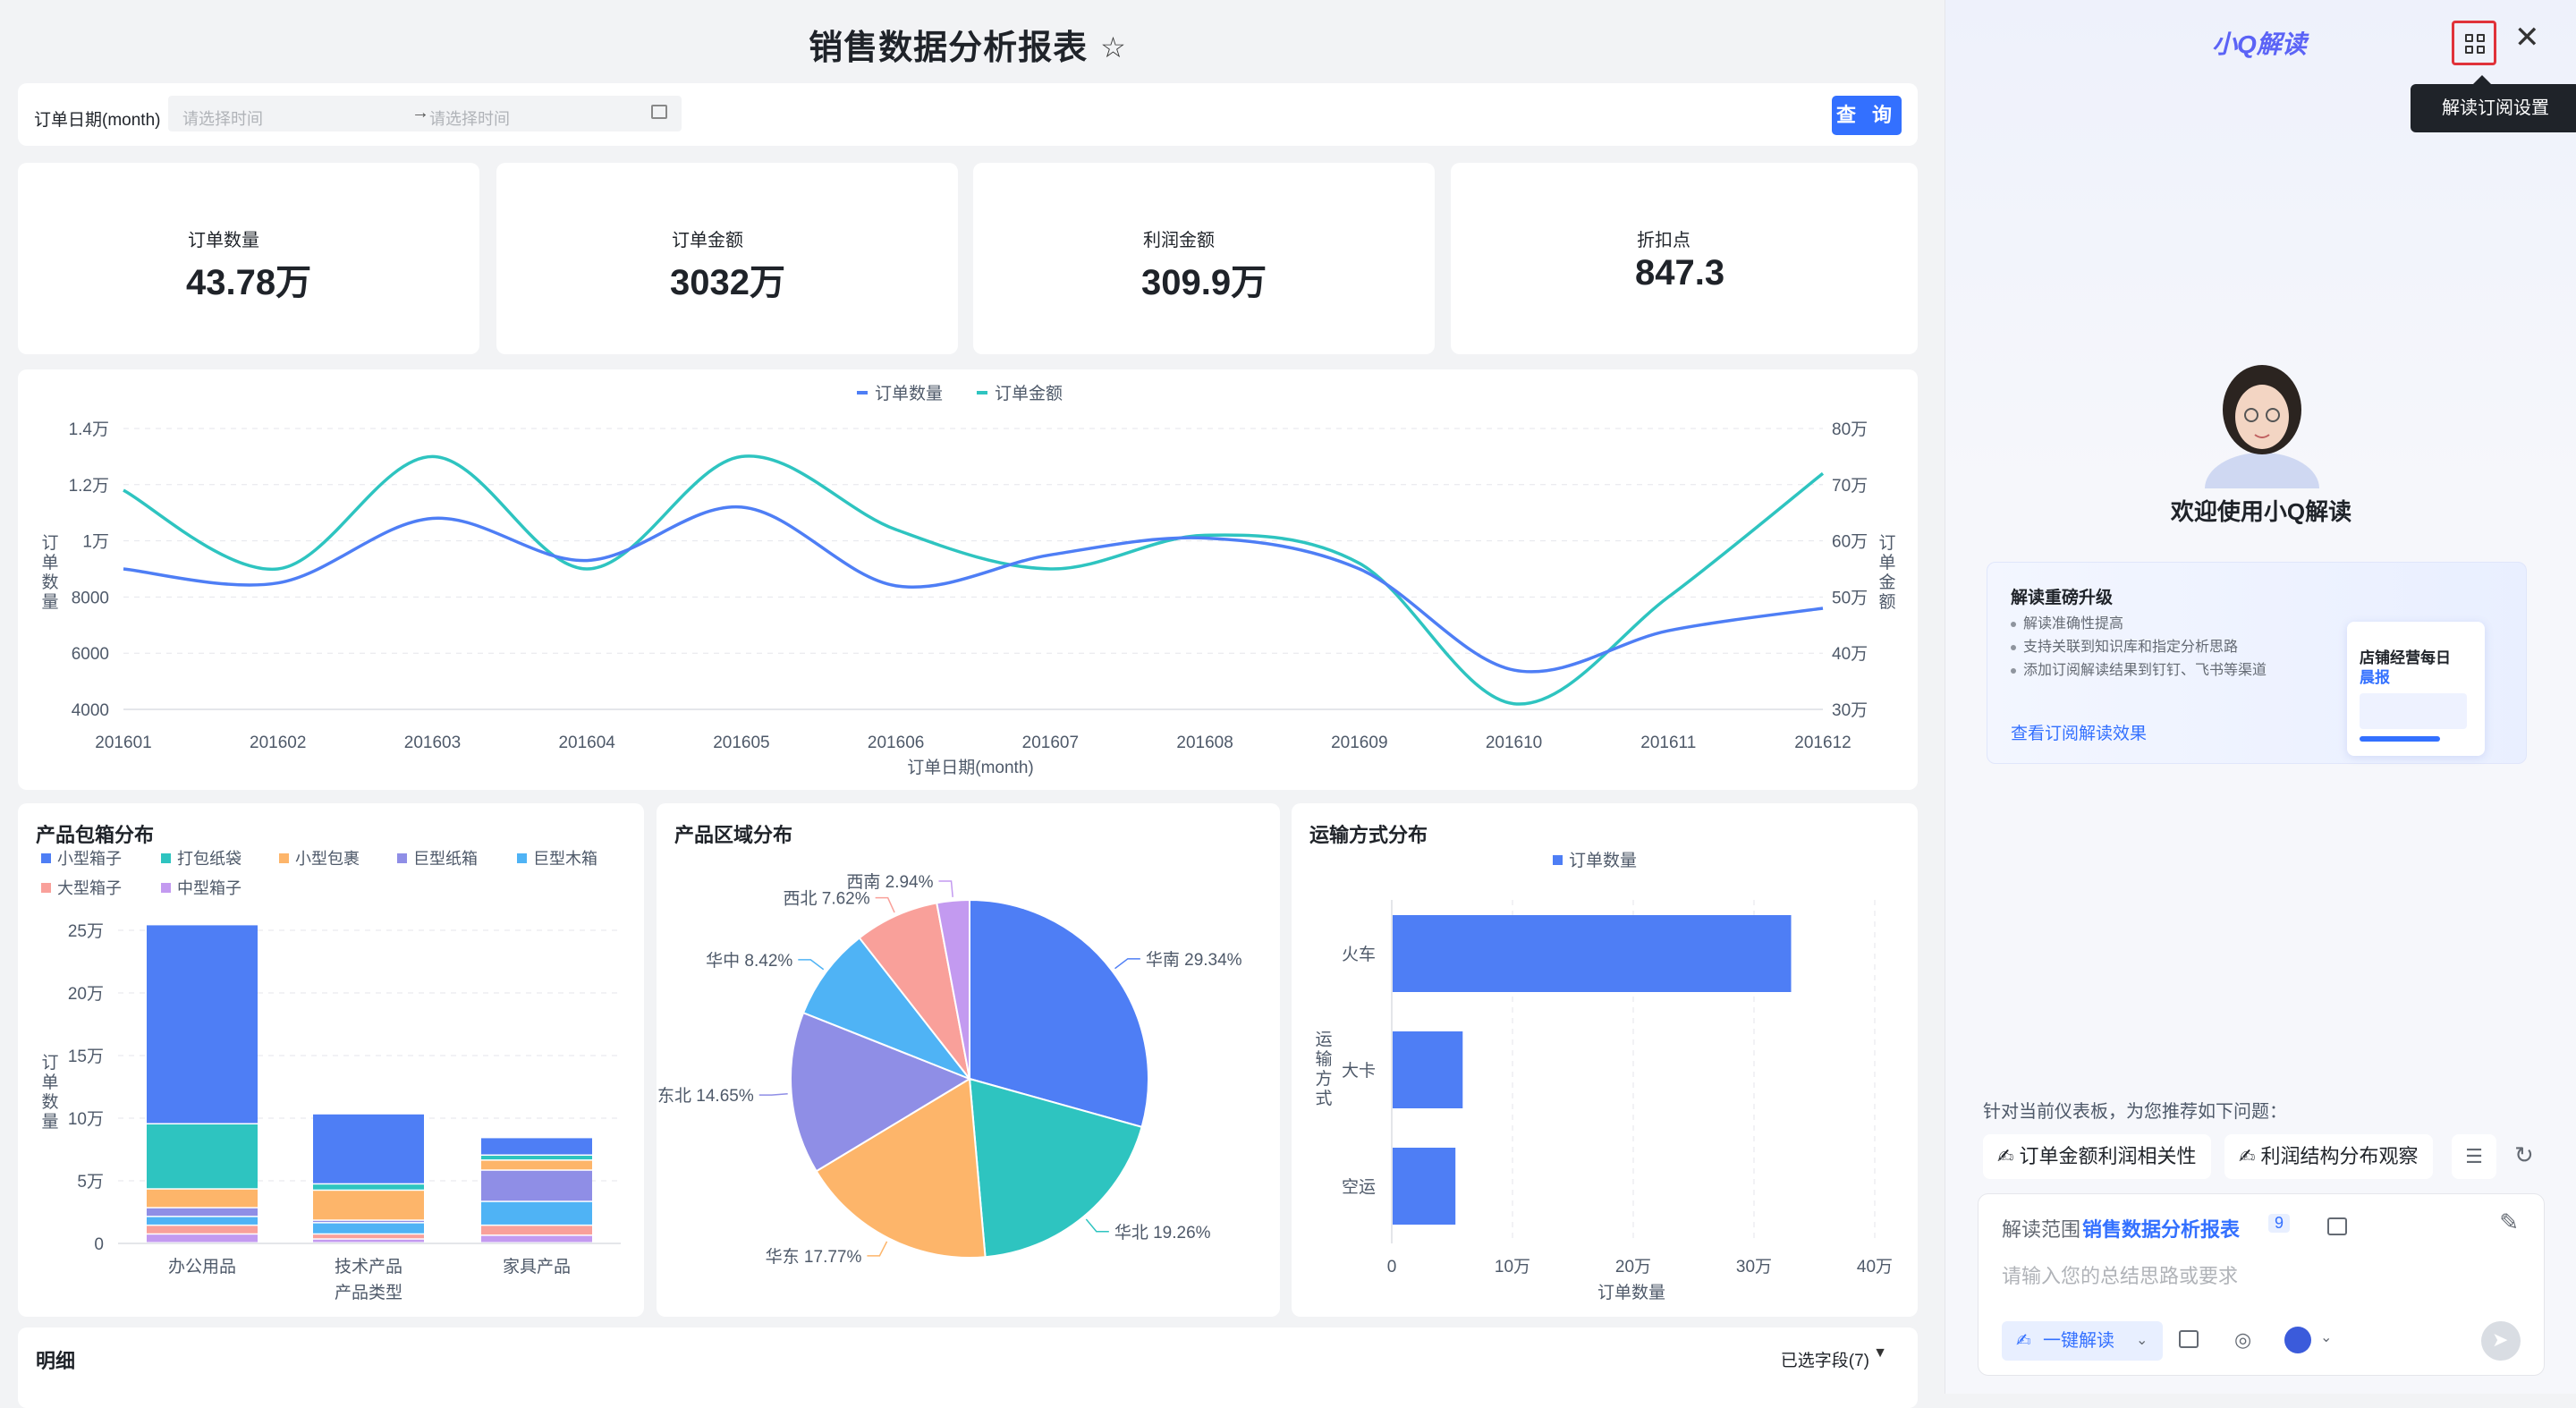 This screenshot has width=2576, height=1408. What do you see at coordinates (968, 1367) in the screenshot?
I see `detail-card: 明细 已选字段(7) ▼` at bounding box center [968, 1367].